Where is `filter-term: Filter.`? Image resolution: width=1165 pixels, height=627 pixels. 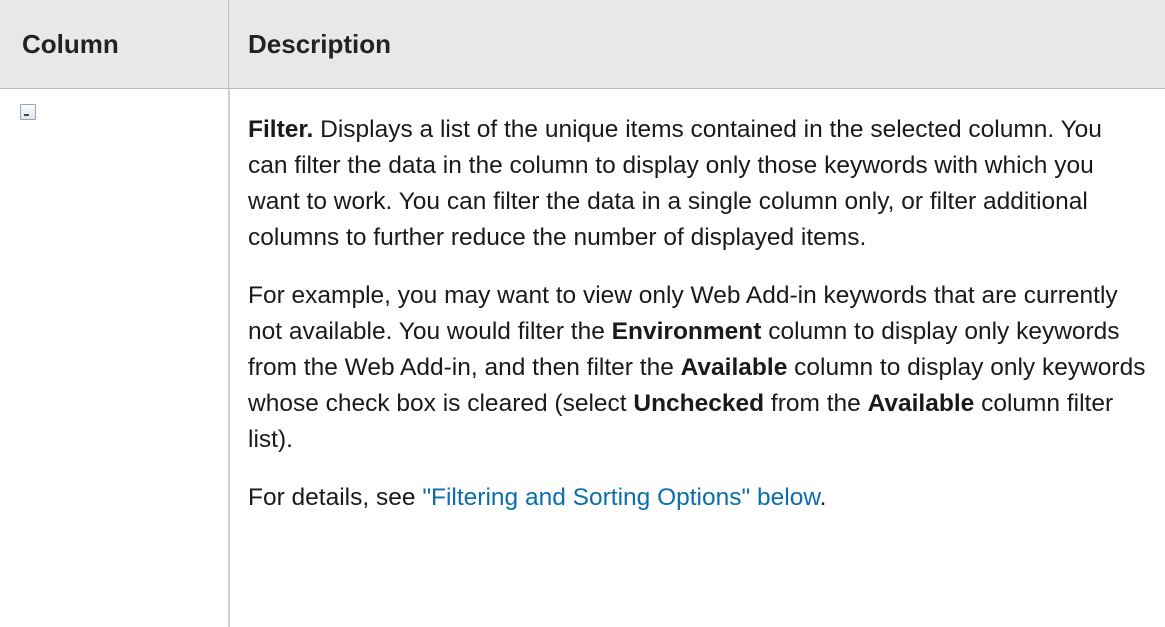 filter-term: Filter. is located at coordinates (281, 129).